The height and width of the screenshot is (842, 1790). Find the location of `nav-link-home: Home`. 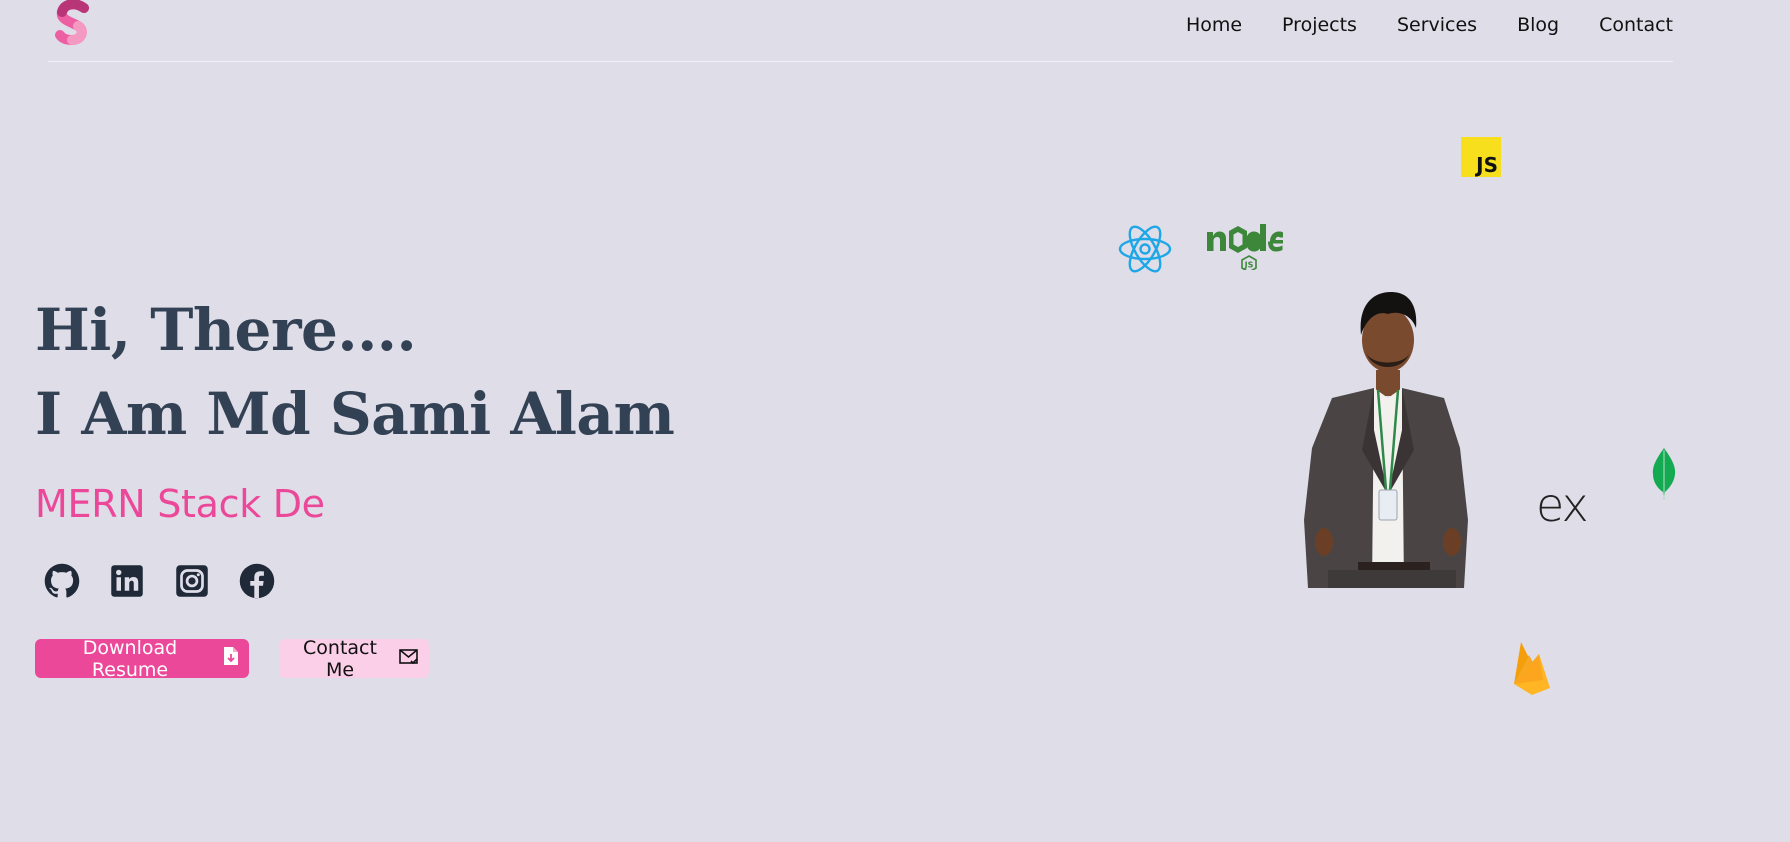

nav-link-home: Home is located at coordinates (1214, 25).